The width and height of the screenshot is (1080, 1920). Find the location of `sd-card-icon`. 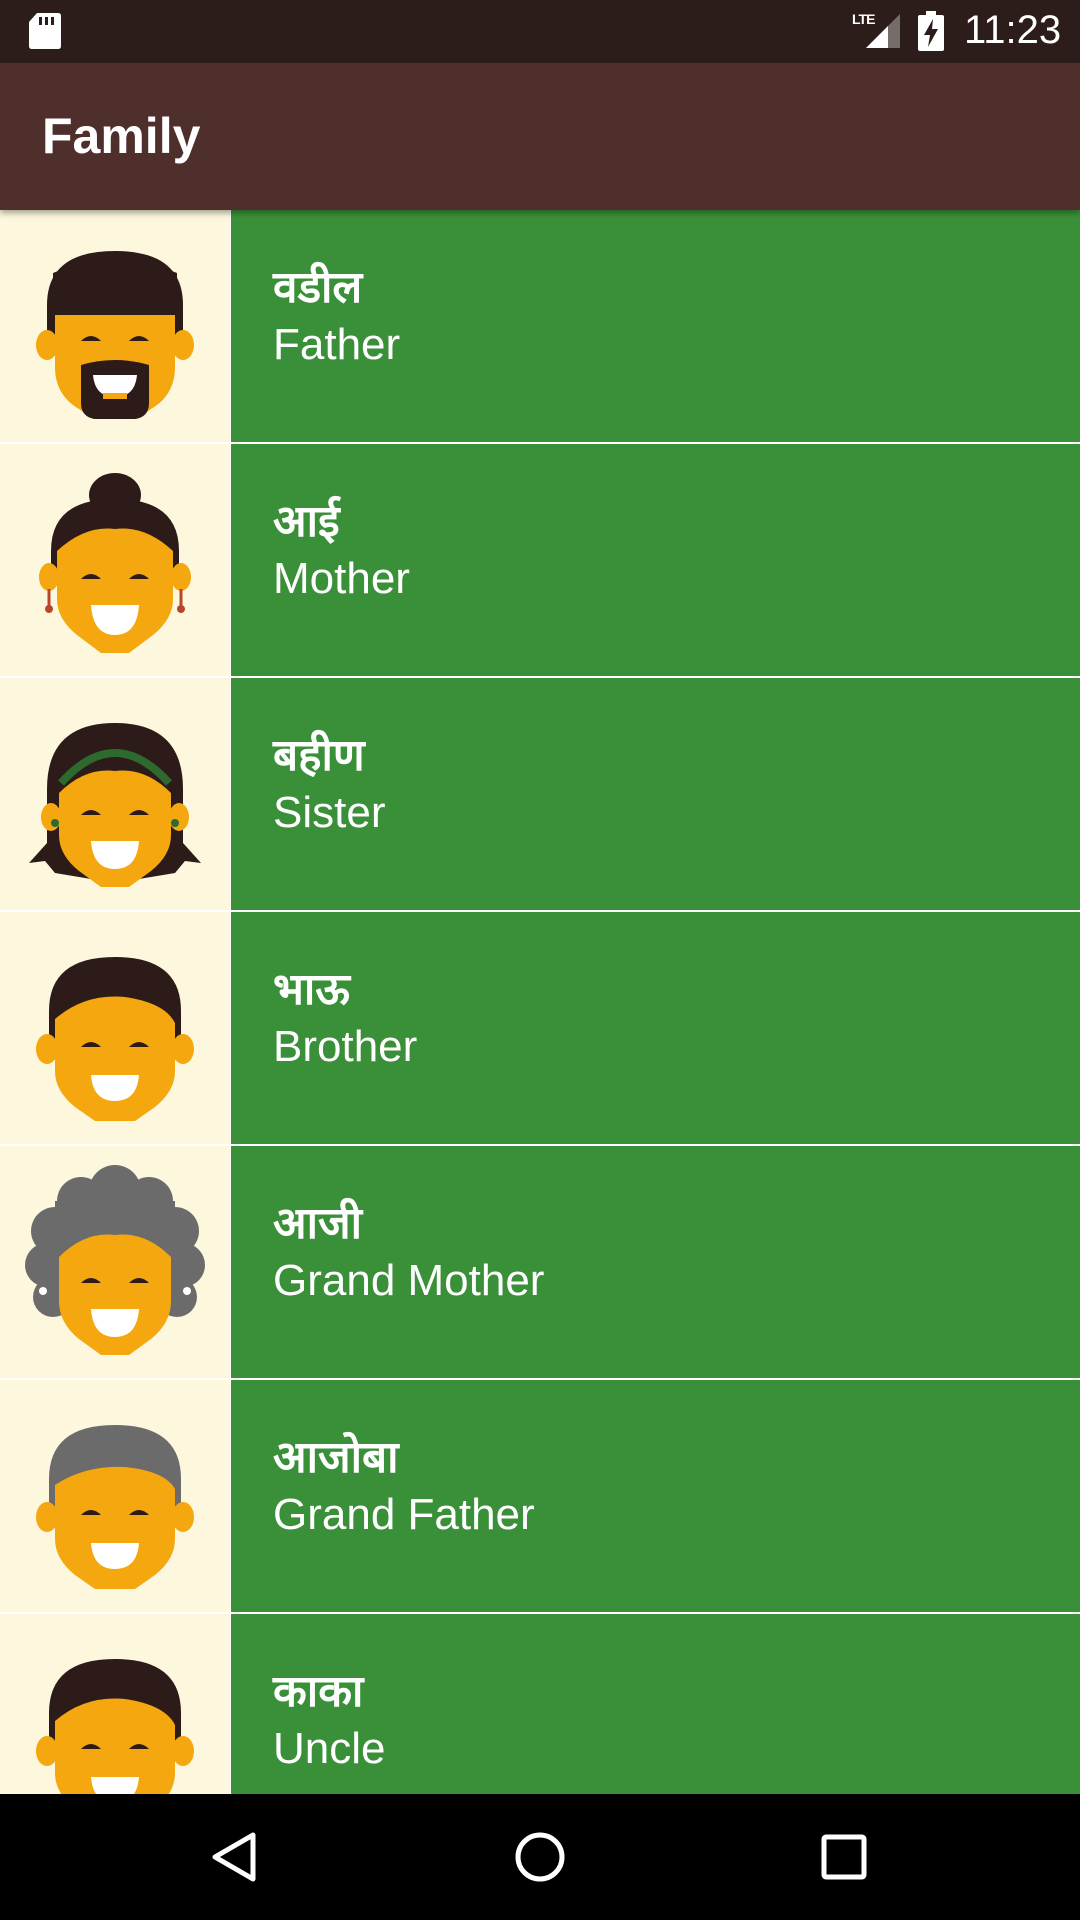

sd-card-icon is located at coordinates (45, 31).